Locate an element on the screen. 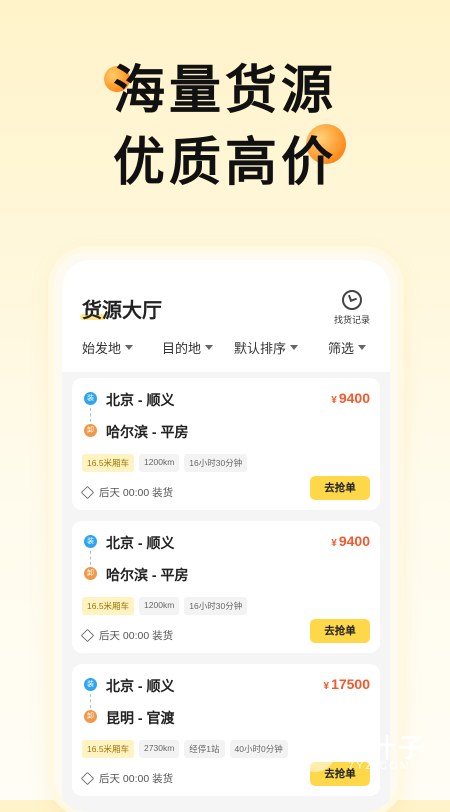 The width and height of the screenshot is (450, 812). hero-line-2: 优质高价 is located at coordinates (224, 163).